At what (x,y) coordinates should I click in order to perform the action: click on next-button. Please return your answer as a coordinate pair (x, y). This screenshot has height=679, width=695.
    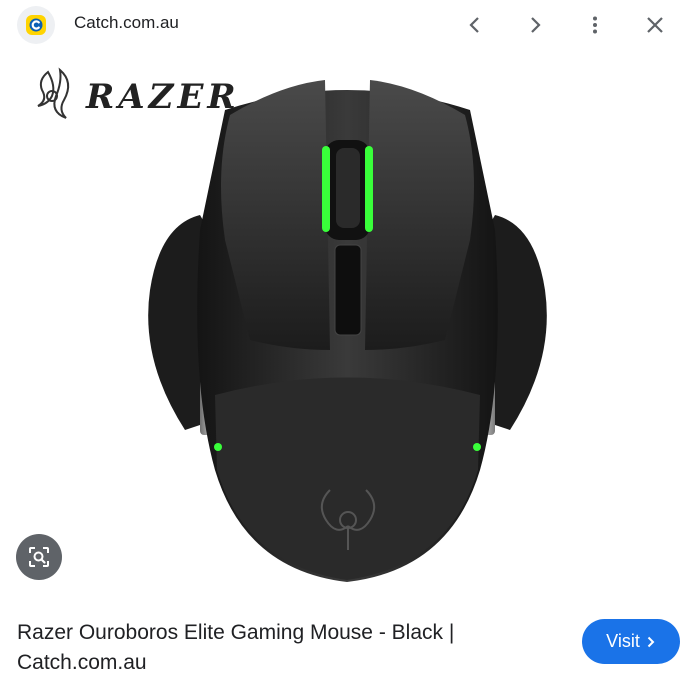
    Looking at the image, I should click on (535, 25).